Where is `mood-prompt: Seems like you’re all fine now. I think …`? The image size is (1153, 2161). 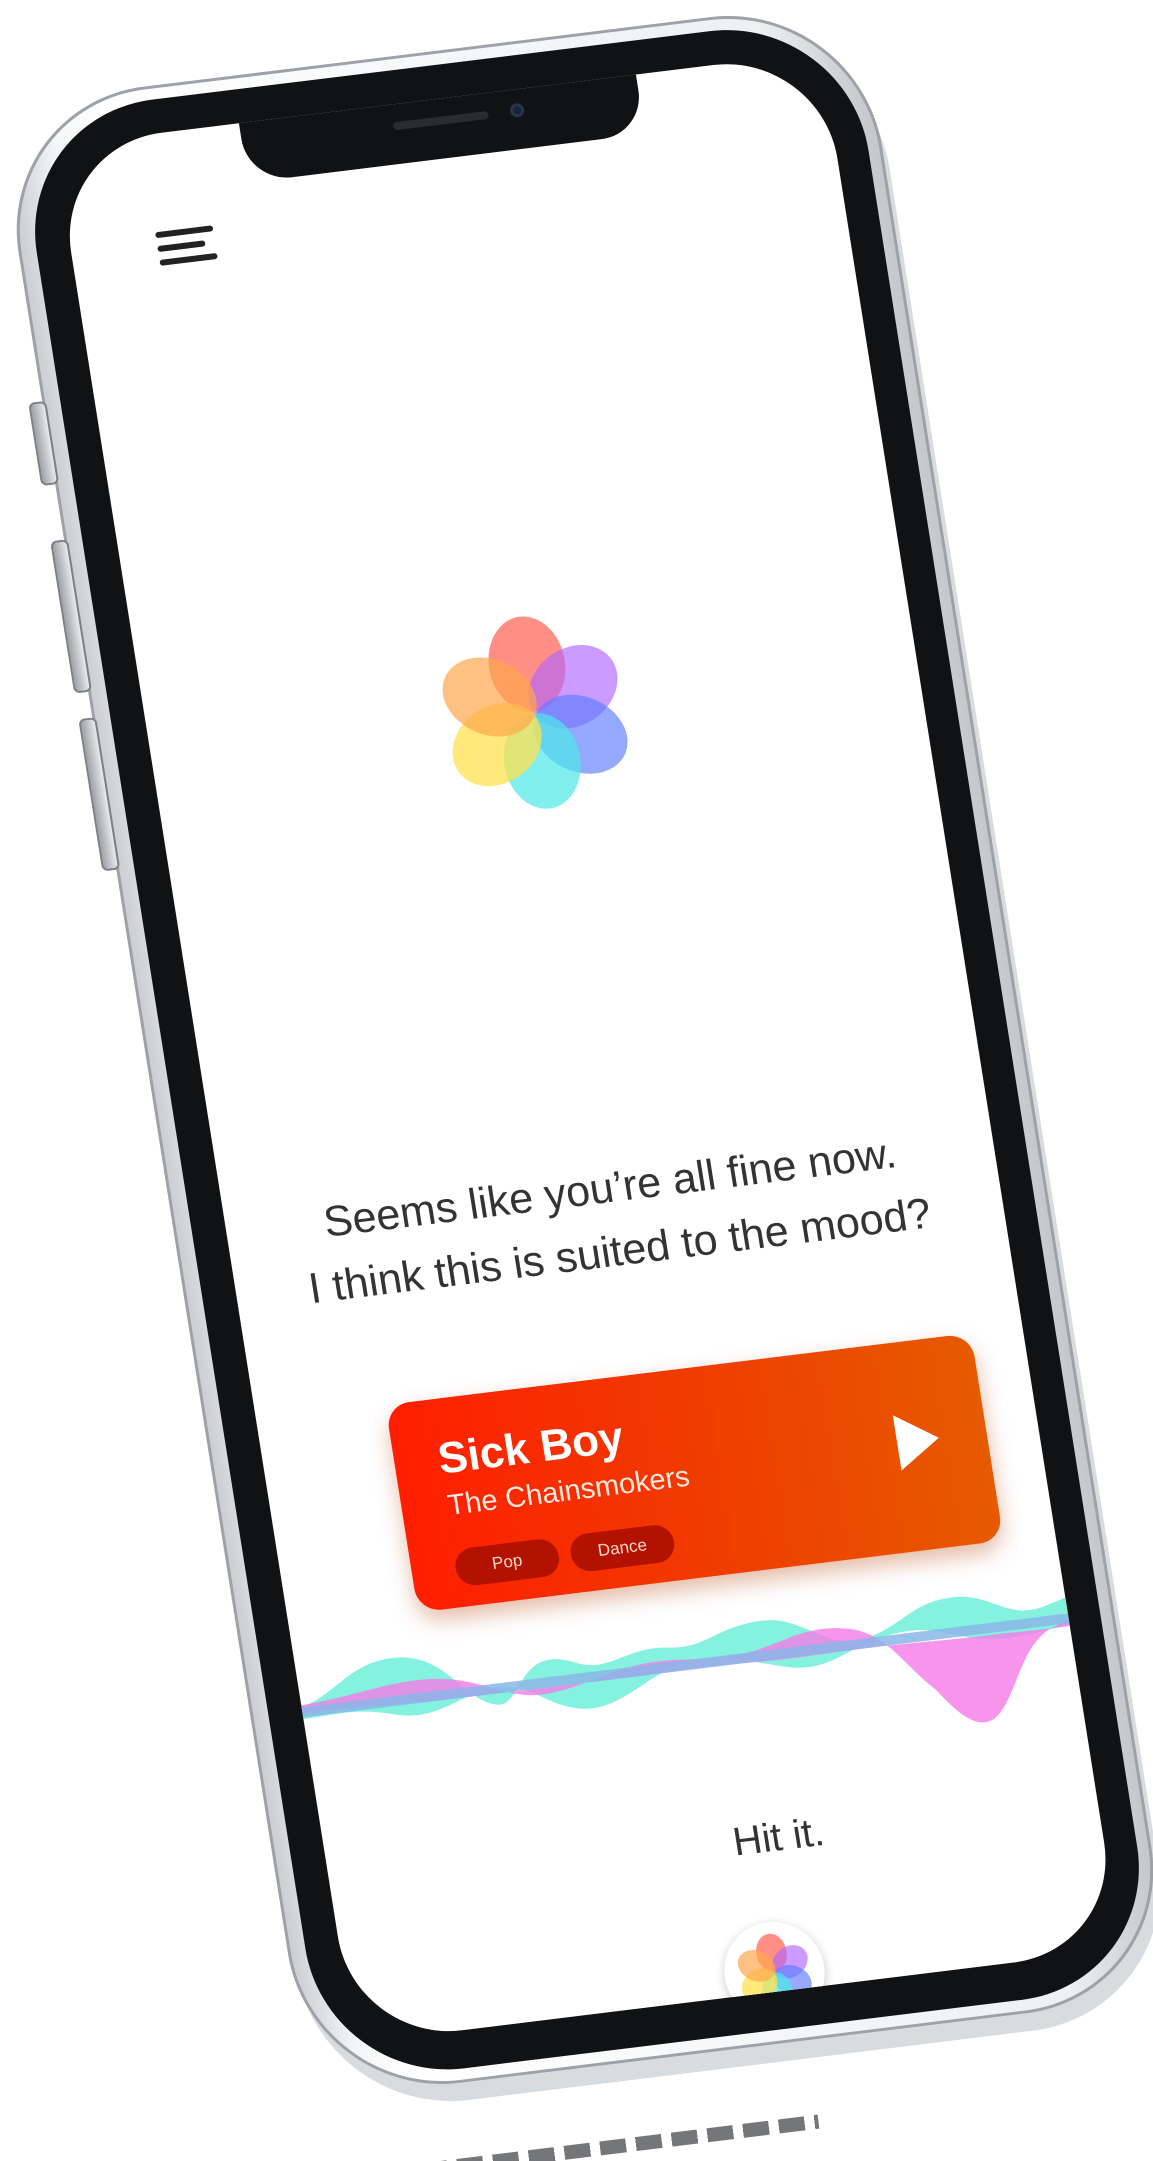
mood-prompt: Seems like you’re all fine now. I think … is located at coordinates (615, 1219).